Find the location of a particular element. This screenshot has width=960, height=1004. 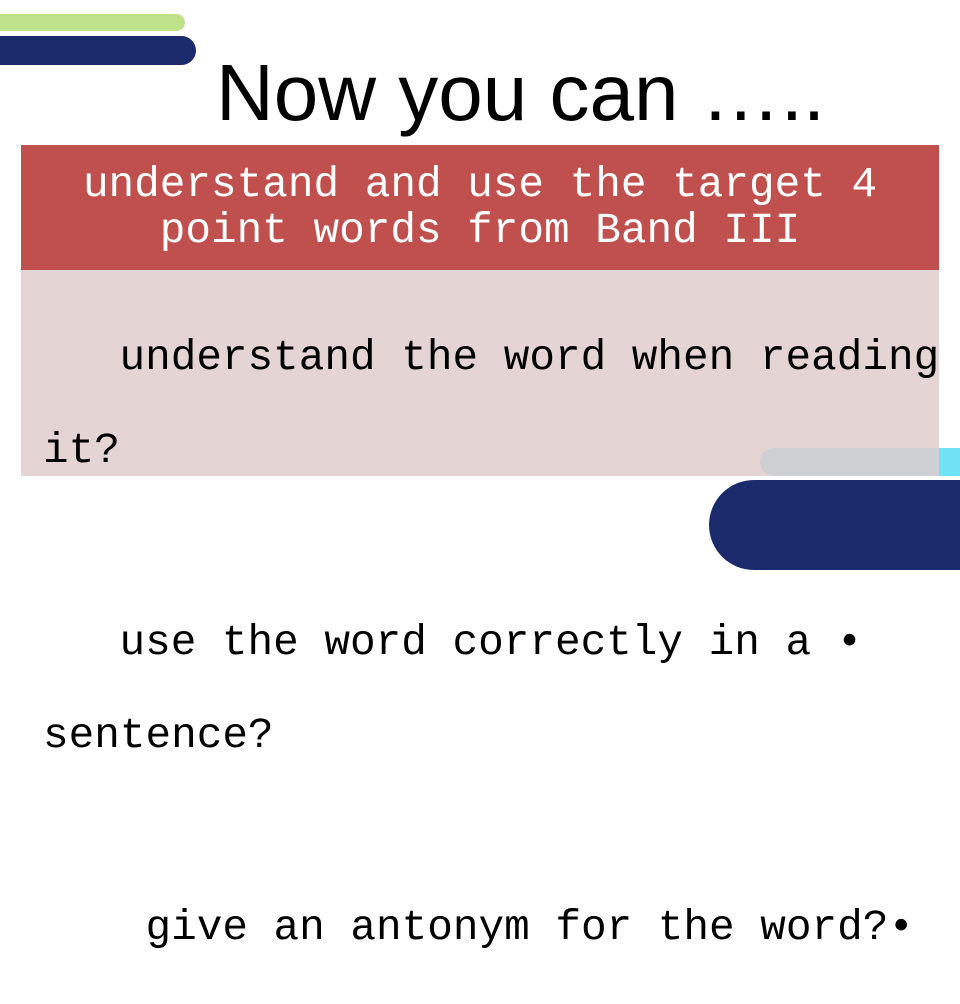

slide-title: Now you can ….. is located at coordinates (521, 92).